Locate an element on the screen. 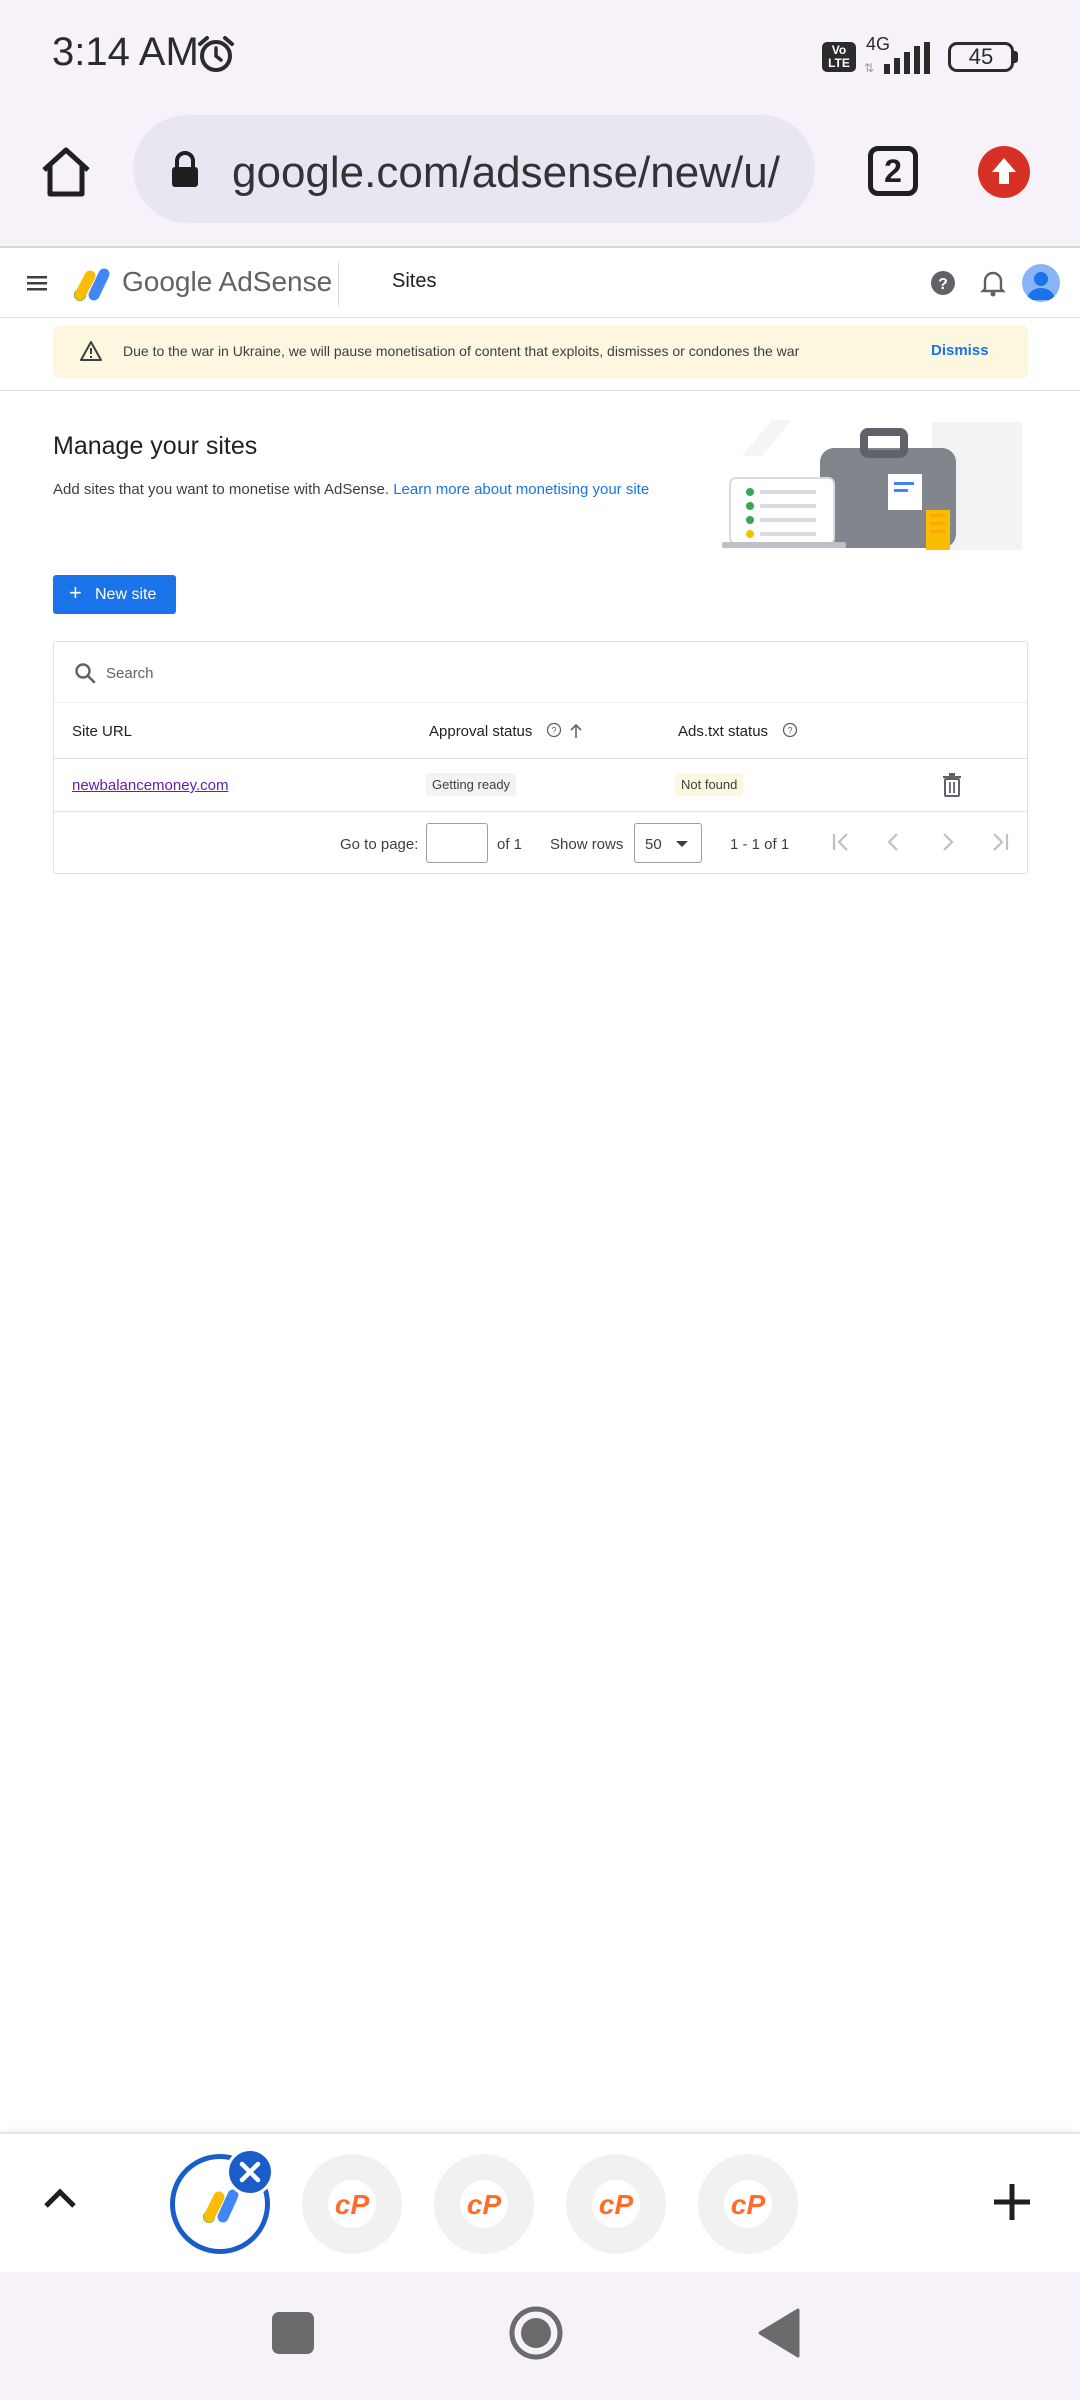 This screenshot has height=2400, width=1080. warning-icon is located at coordinates (91, 351).